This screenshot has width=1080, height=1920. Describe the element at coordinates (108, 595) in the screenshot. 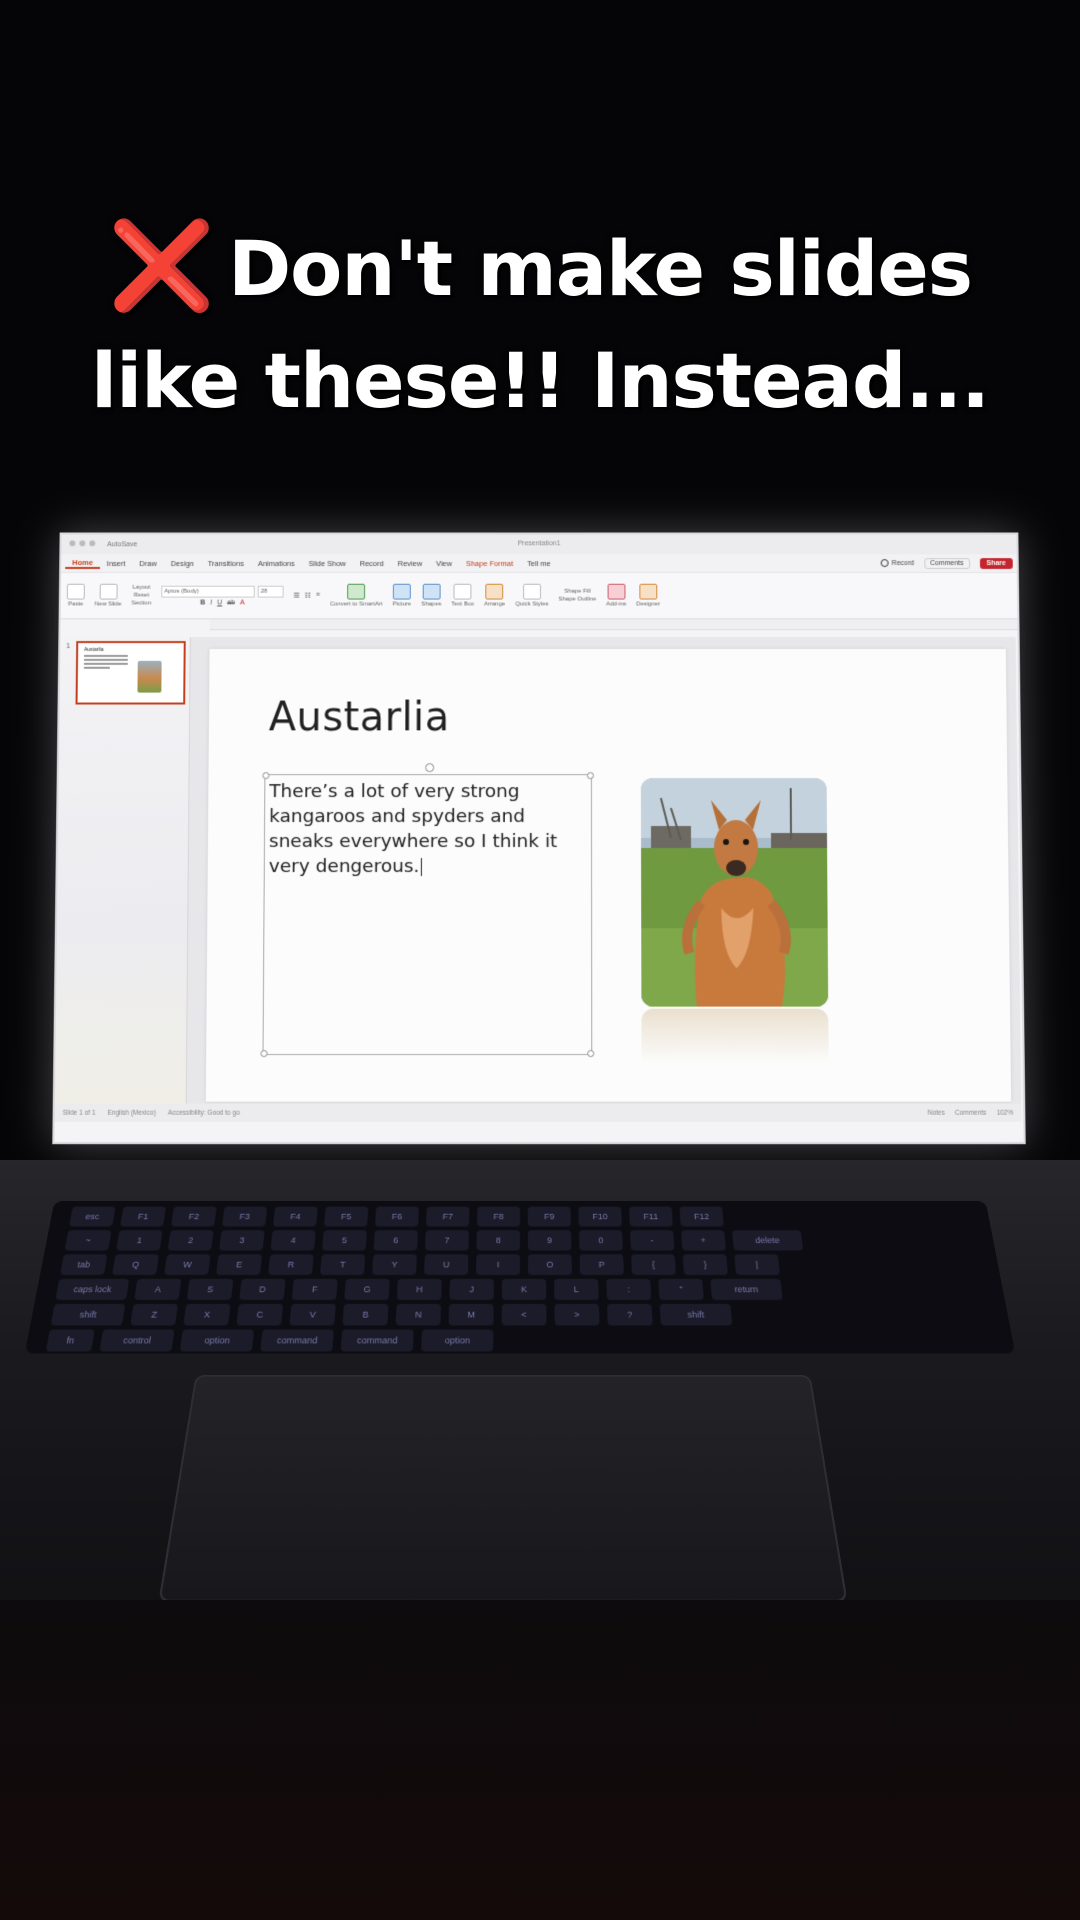

I see `new-slide-button: New Slide` at that location.